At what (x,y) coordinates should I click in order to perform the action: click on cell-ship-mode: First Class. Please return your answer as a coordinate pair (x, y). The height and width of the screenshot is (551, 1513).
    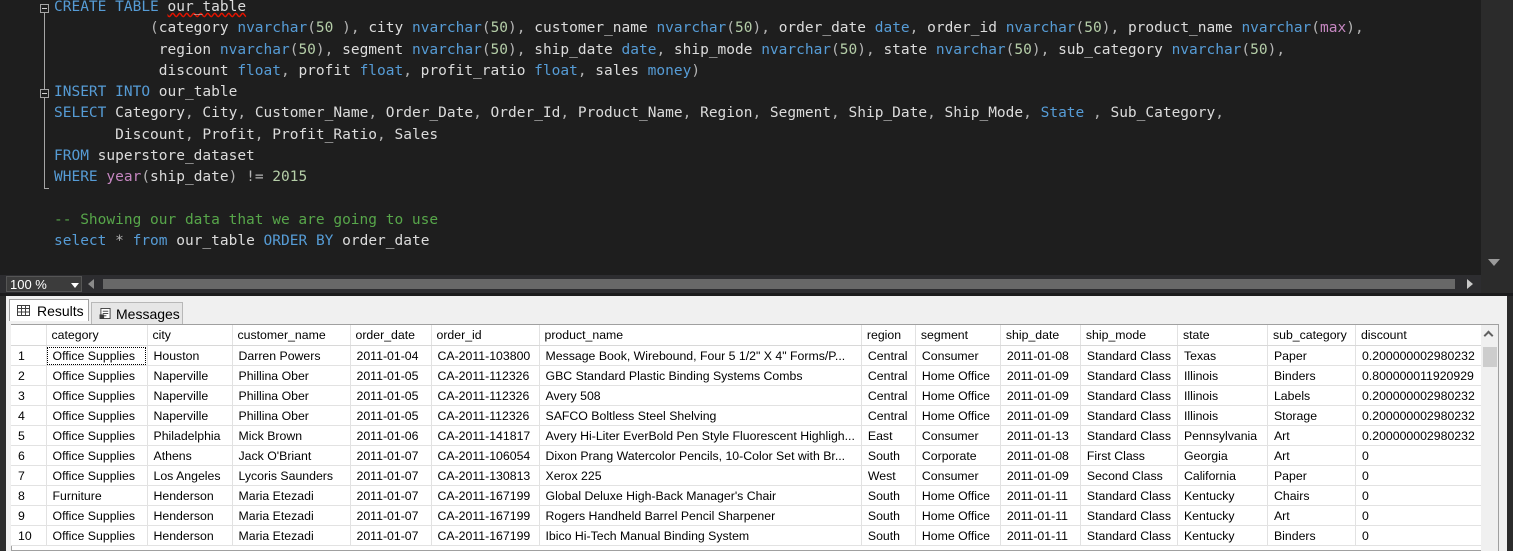
    Looking at the image, I should click on (1129, 455).